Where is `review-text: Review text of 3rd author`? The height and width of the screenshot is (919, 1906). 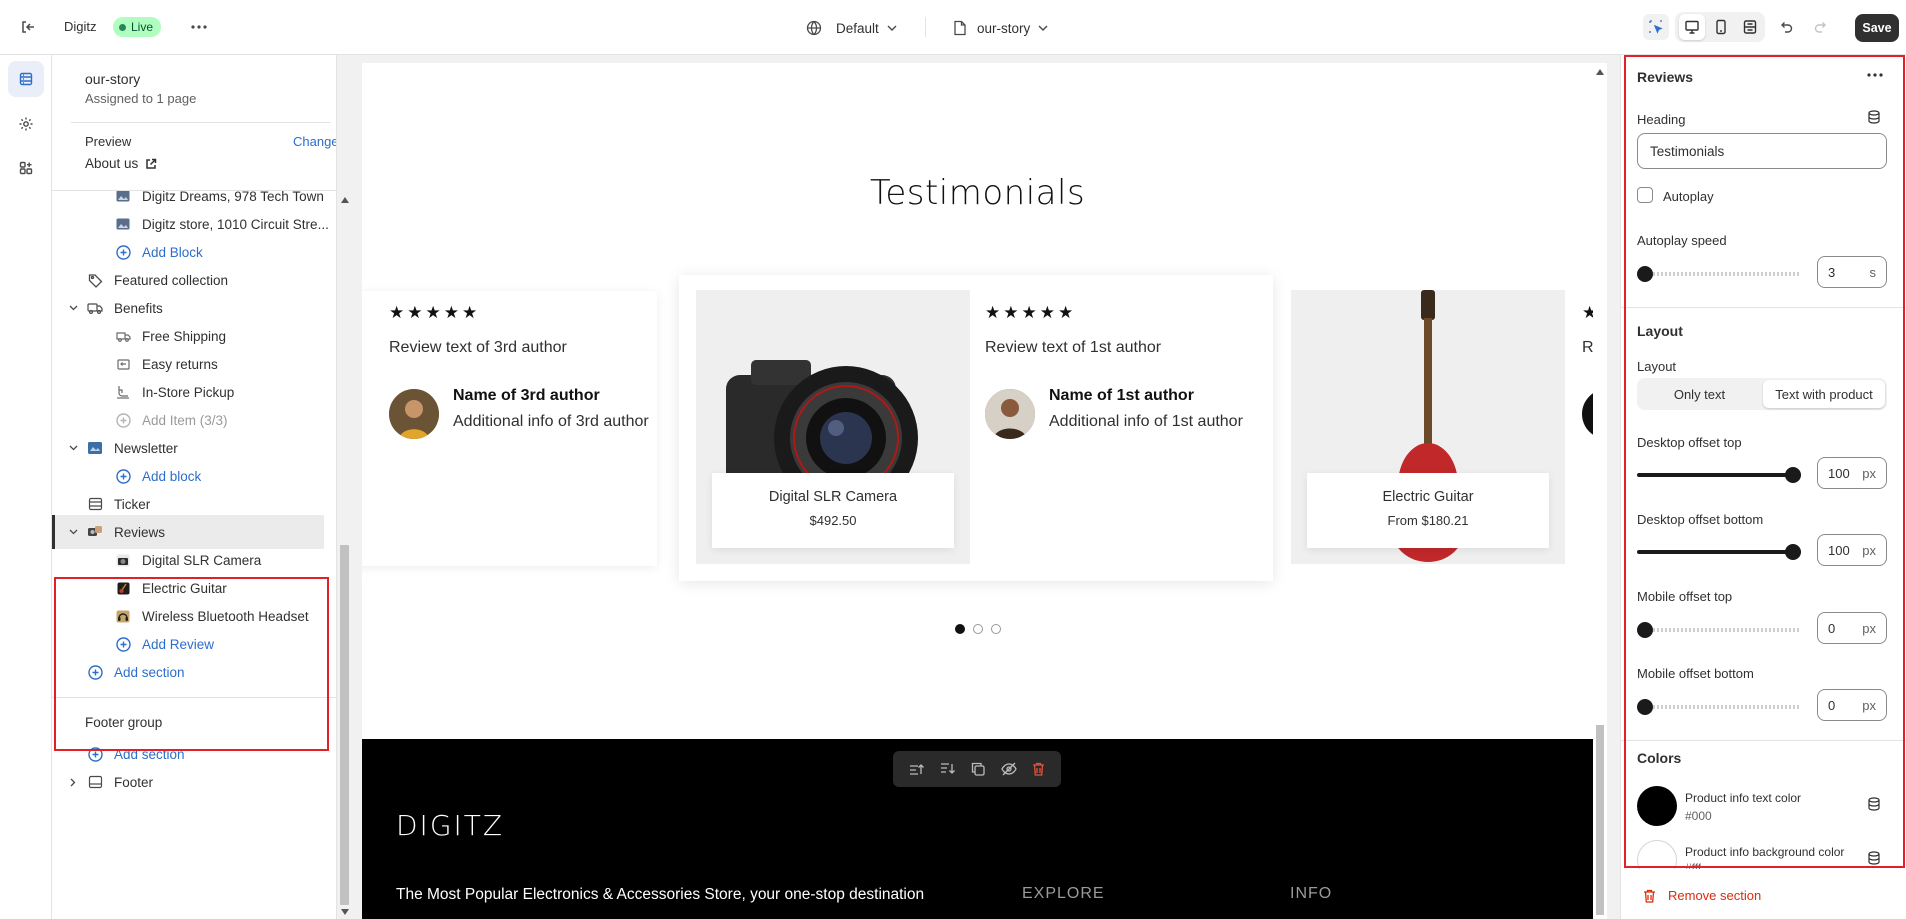 review-text: Review text of 3rd author is located at coordinates (478, 347).